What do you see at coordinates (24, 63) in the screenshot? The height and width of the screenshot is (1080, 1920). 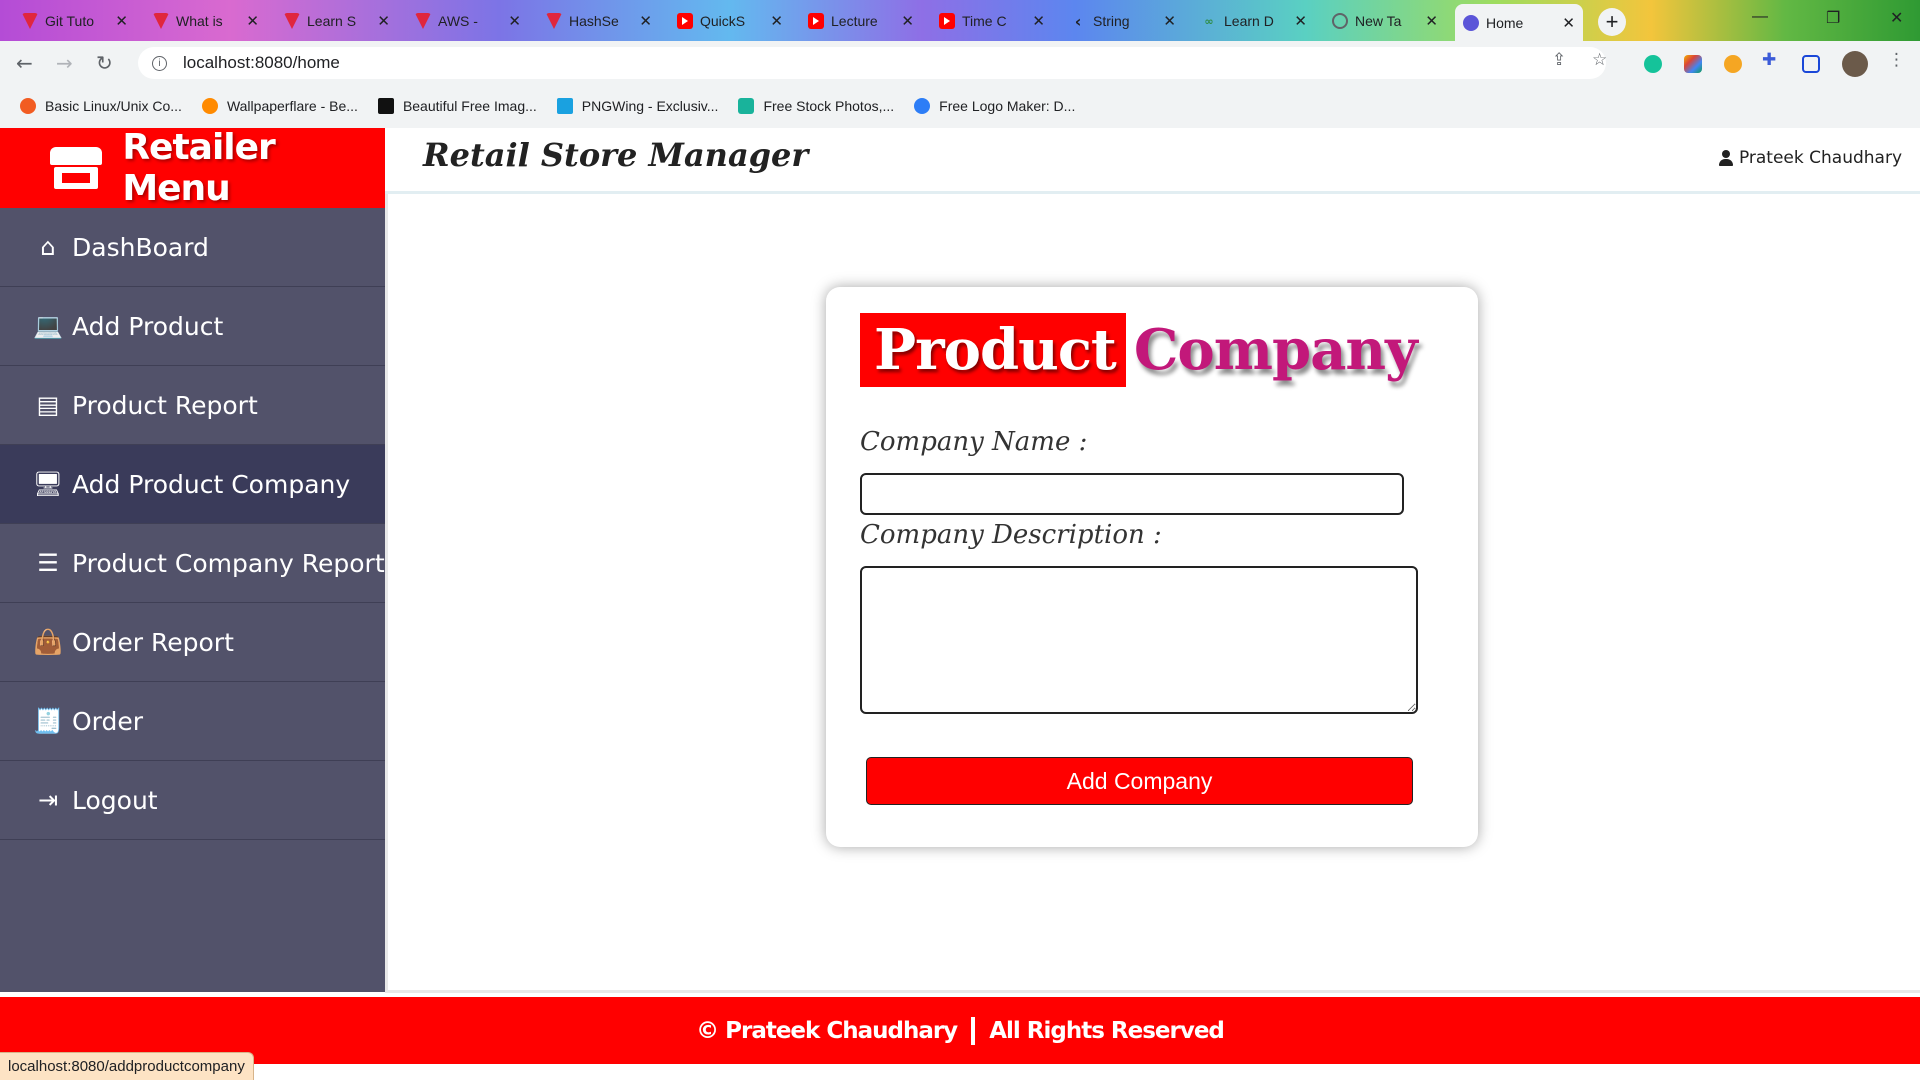 I see `back-icon: ←` at bounding box center [24, 63].